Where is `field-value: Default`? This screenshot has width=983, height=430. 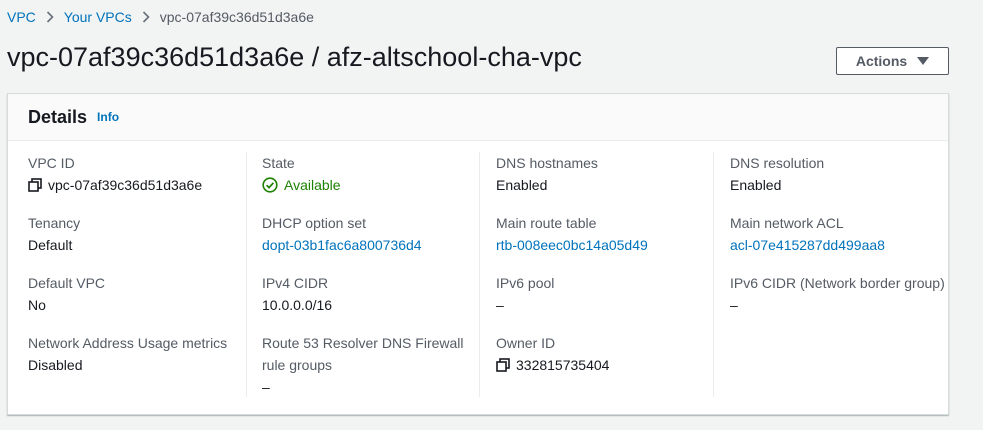 field-value: Default is located at coordinates (50, 245).